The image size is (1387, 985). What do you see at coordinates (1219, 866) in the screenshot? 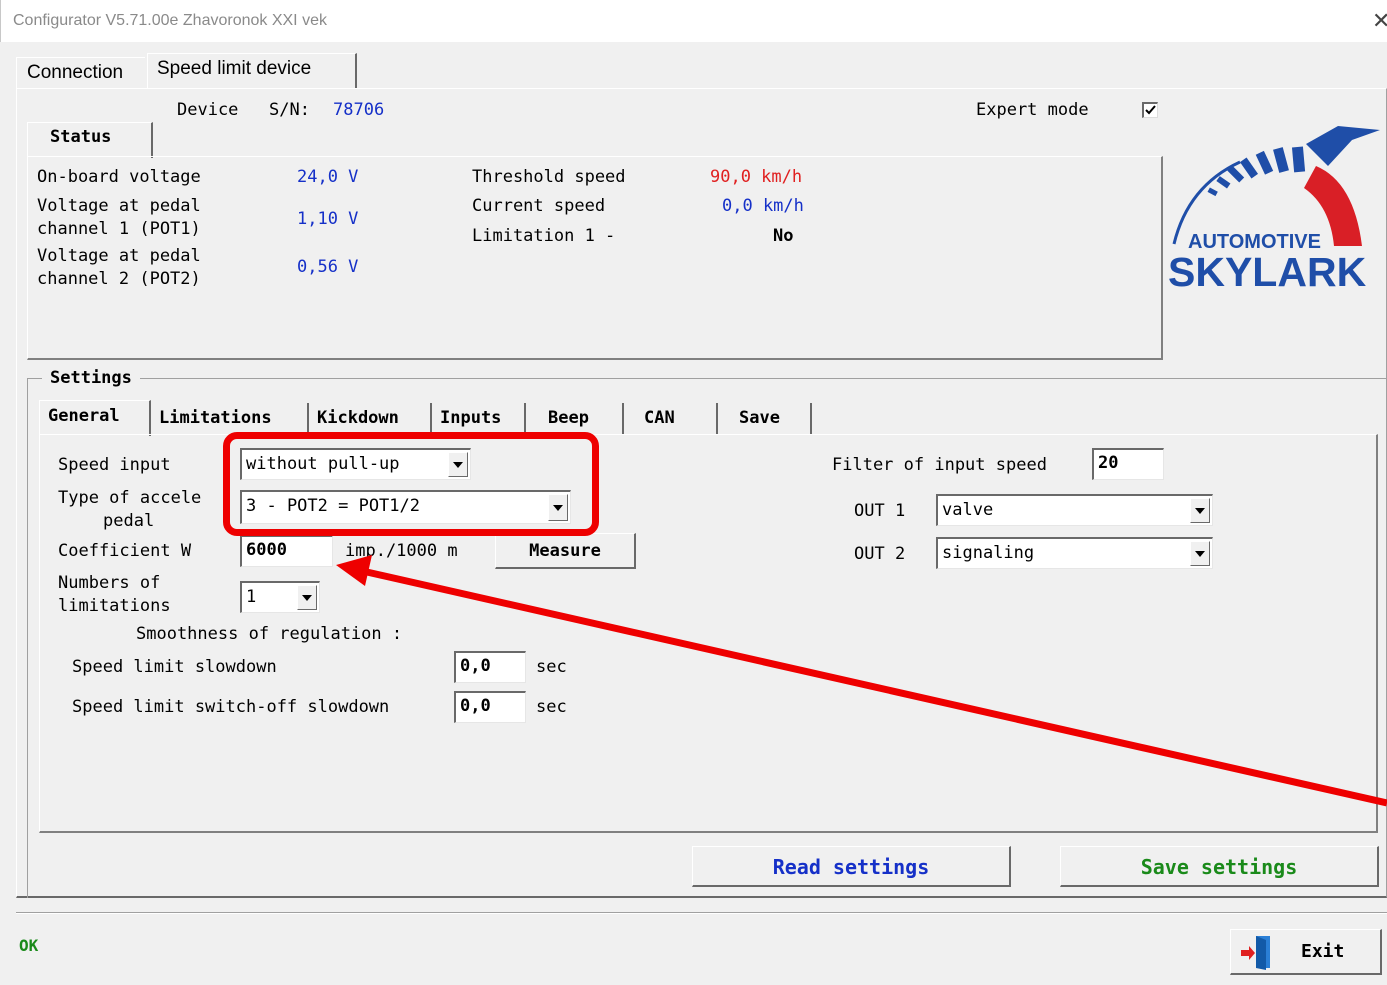
I see `save-settings-button: Save settings` at bounding box center [1219, 866].